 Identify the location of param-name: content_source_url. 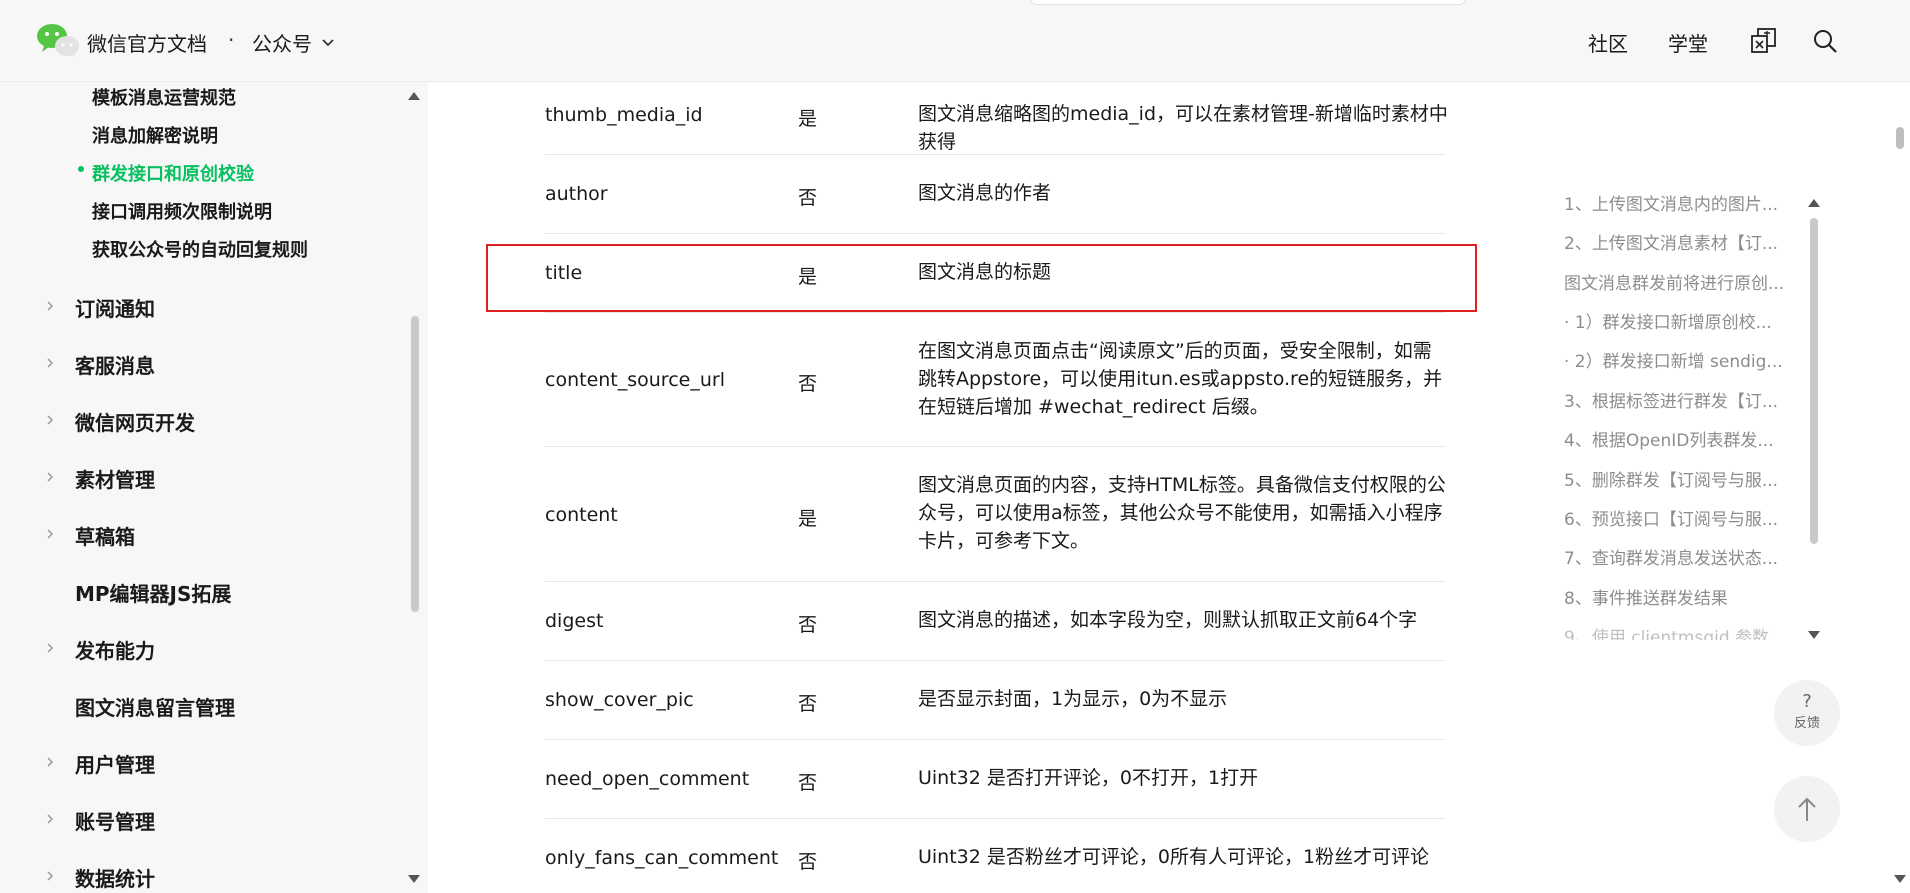
(635, 380).